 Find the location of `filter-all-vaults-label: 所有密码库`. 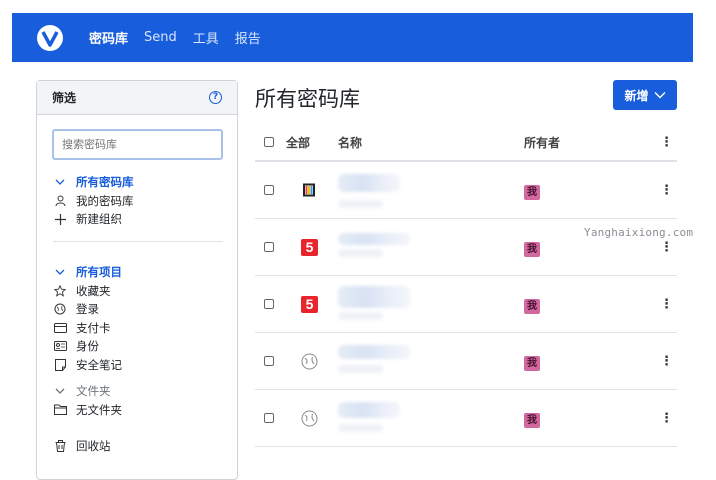

filter-all-vaults-label: 所有密码库 is located at coordinates (105, 182).